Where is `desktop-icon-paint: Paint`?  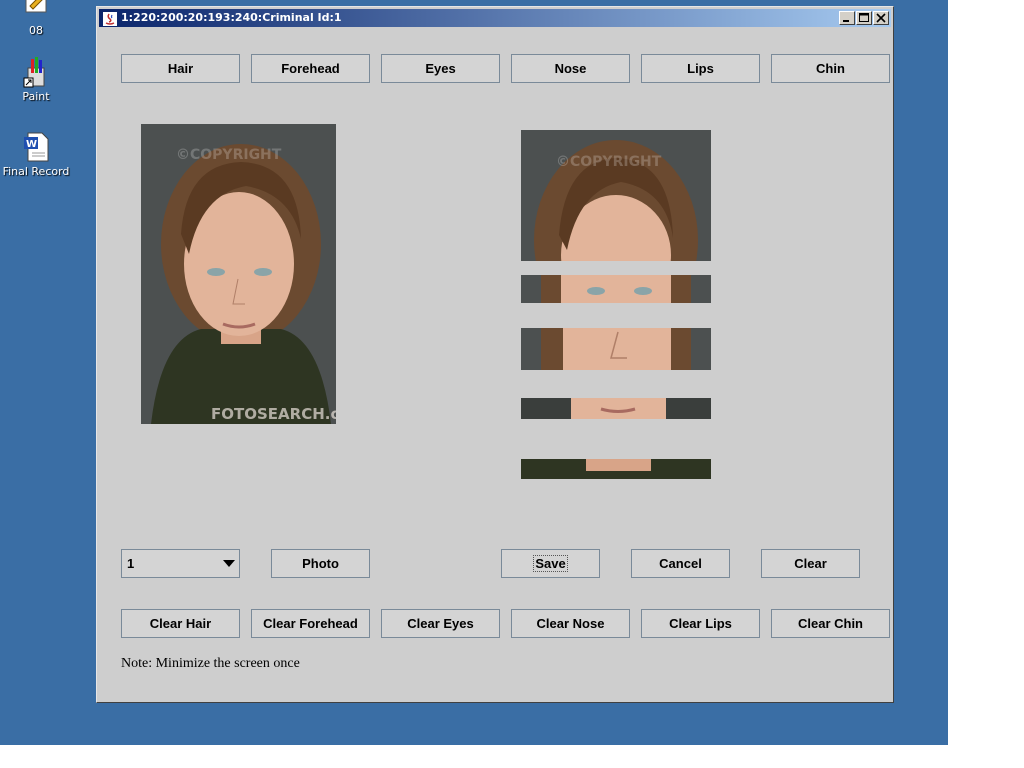 desktop-icon-paint: Paint is located at coordinates (36, 79).